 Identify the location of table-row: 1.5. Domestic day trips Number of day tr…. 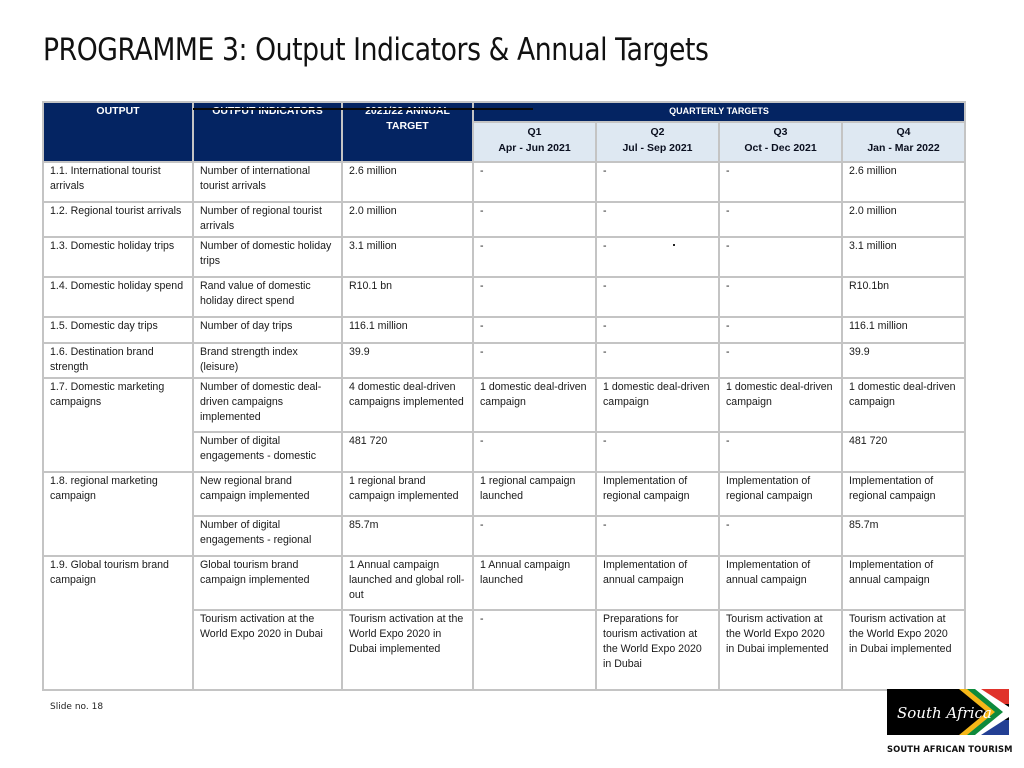
(504, 330).